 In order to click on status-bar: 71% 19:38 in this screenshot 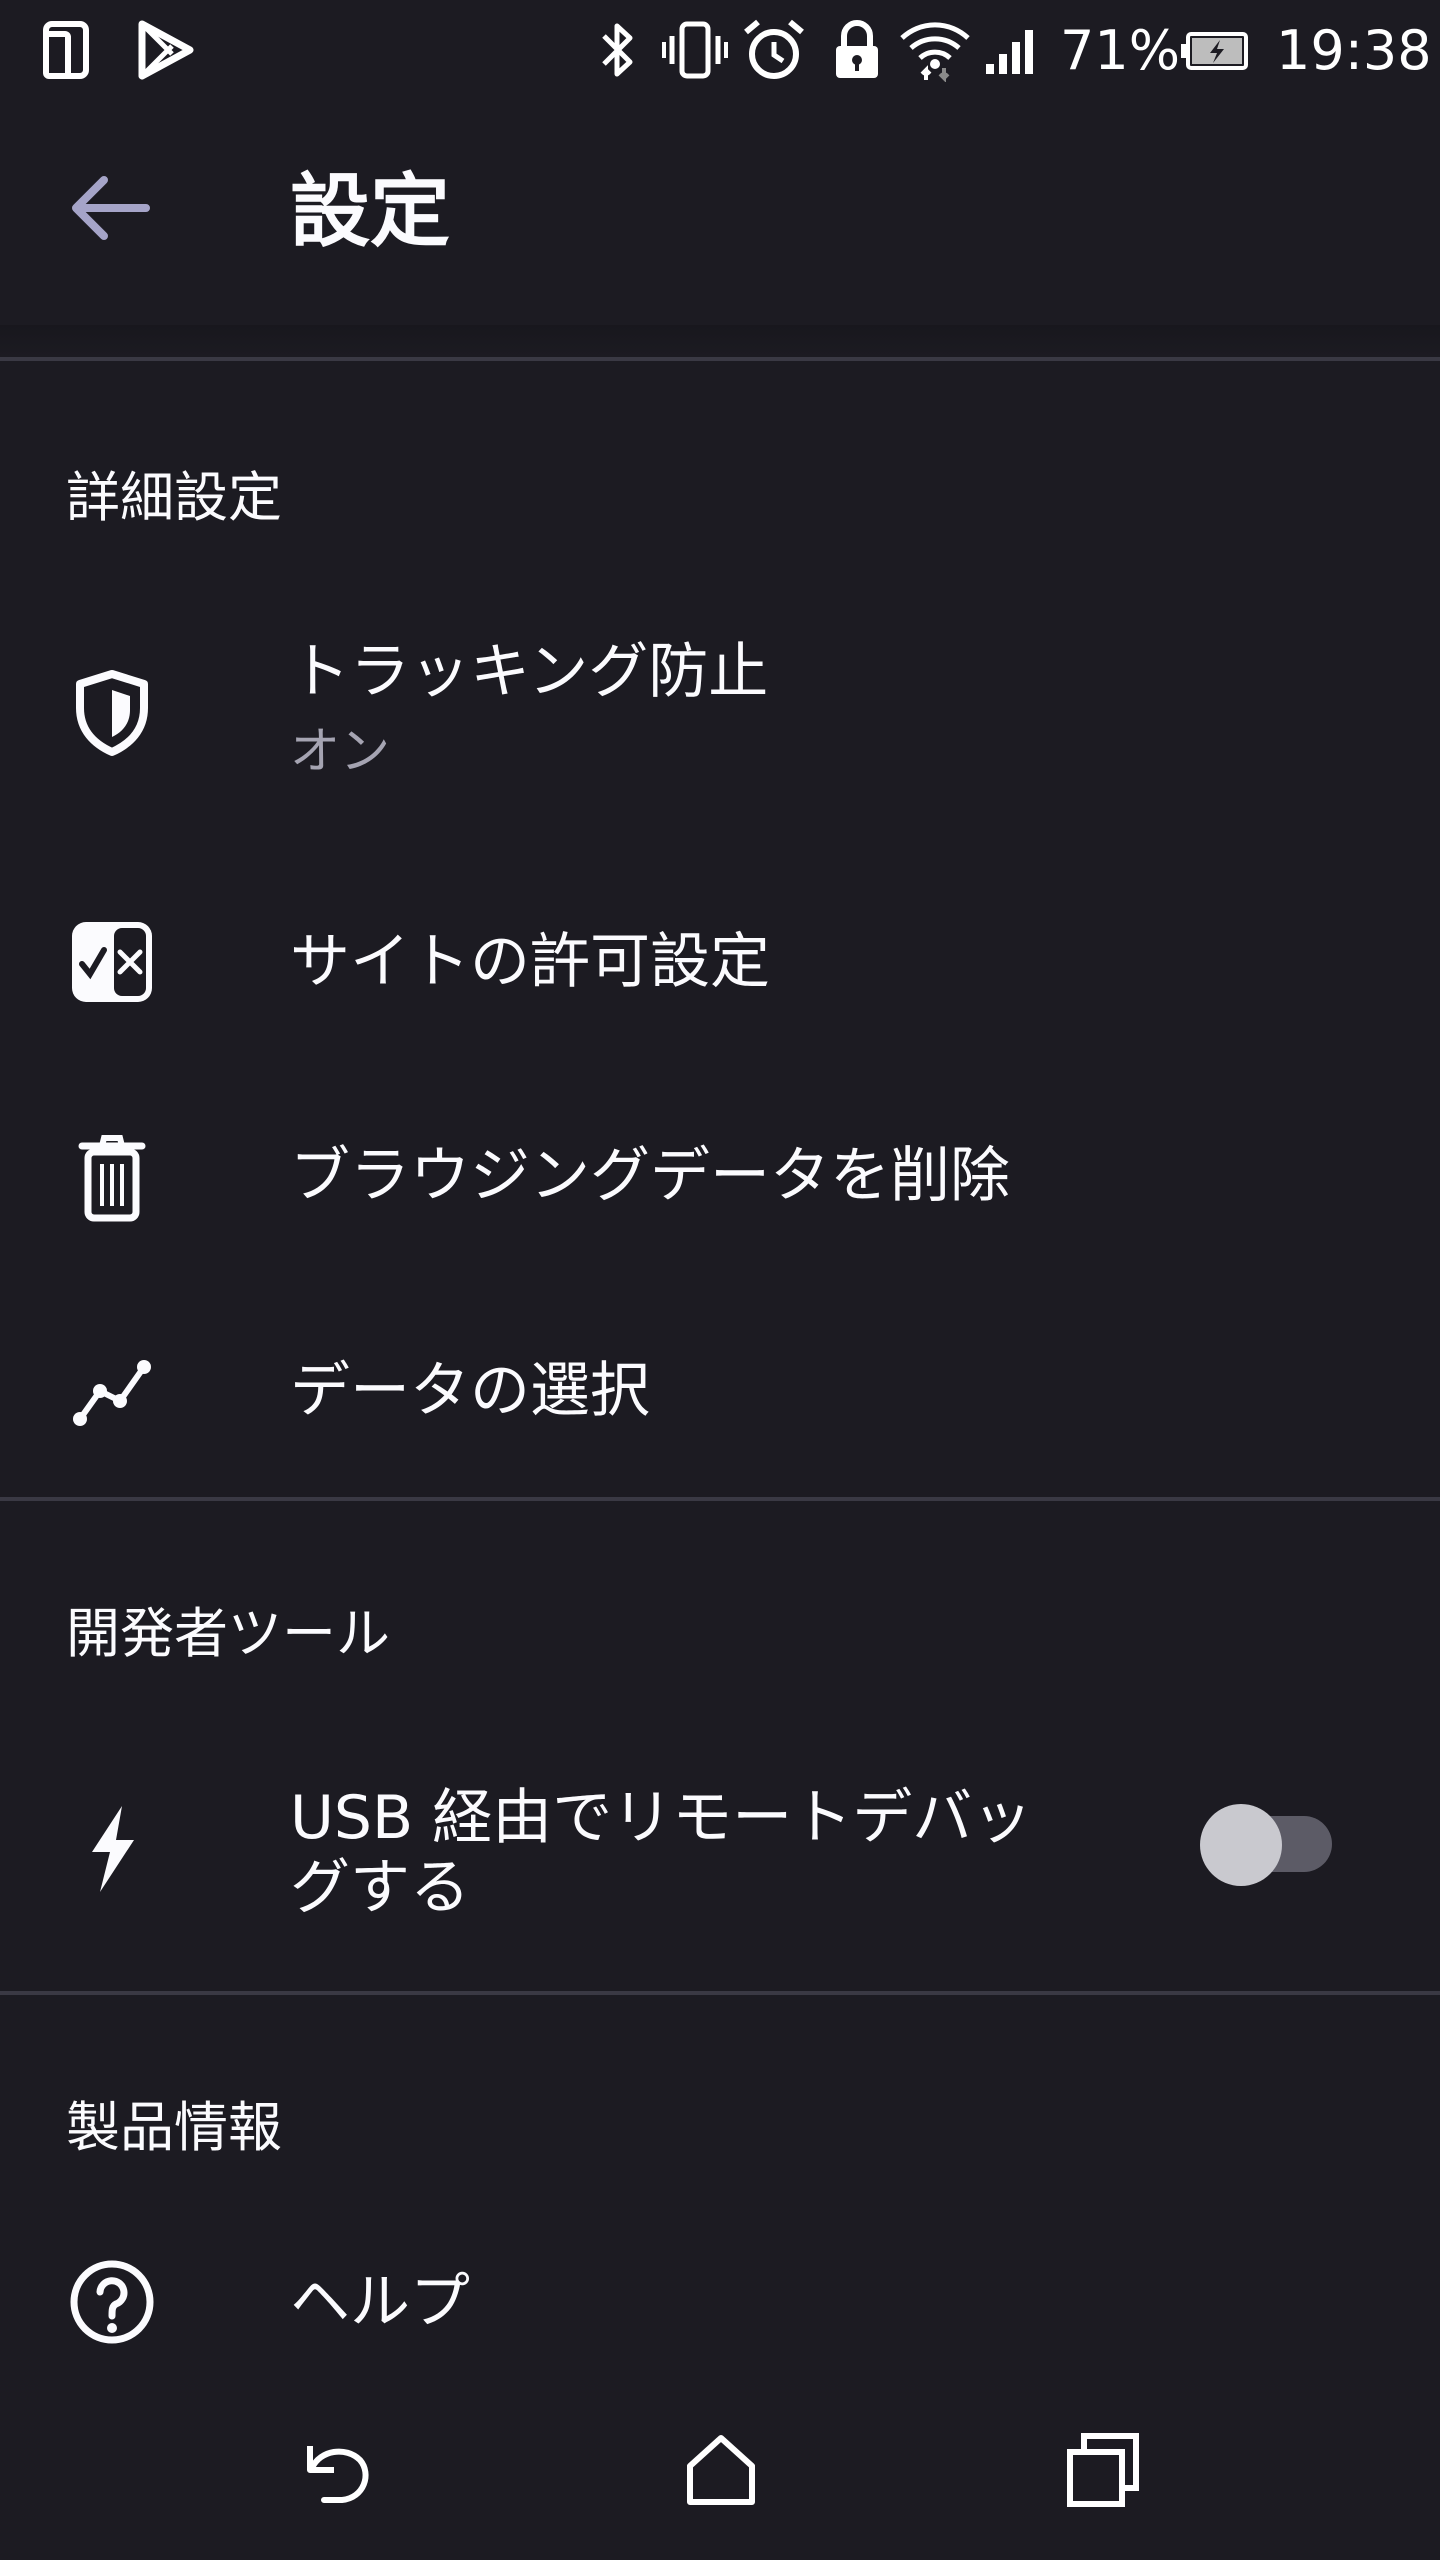, I will do `click(720, 50)`.